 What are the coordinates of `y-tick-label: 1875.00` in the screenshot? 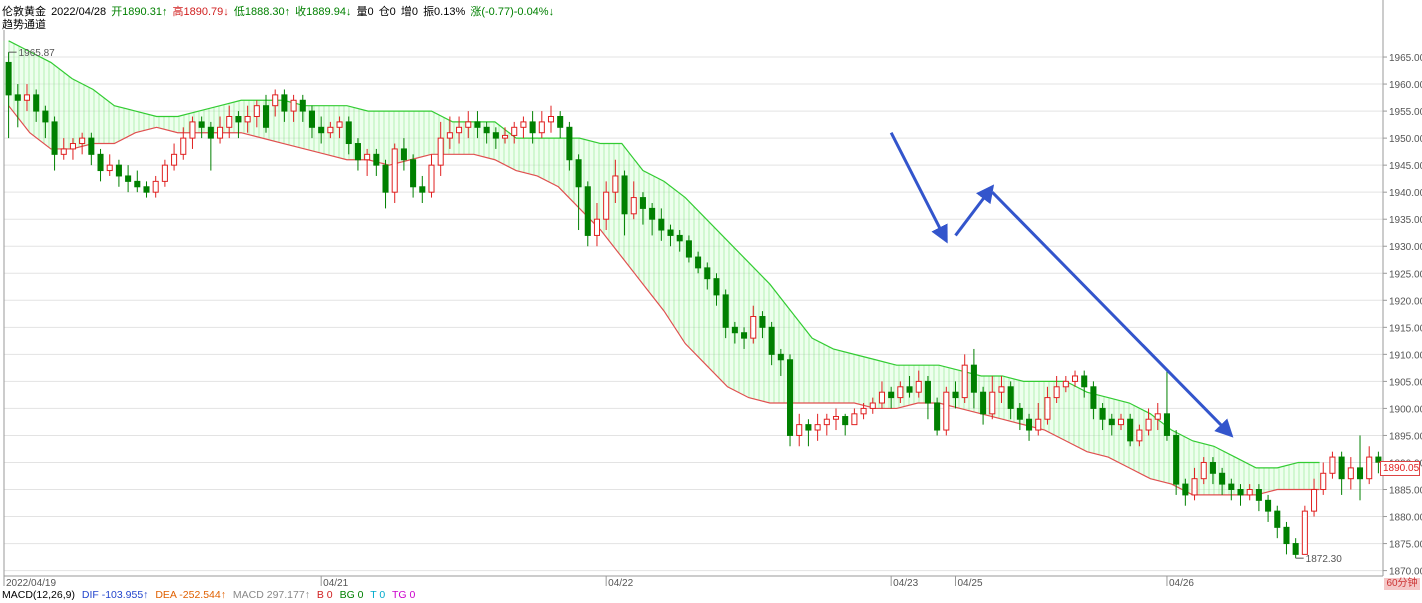 It's located at (1405, 545).